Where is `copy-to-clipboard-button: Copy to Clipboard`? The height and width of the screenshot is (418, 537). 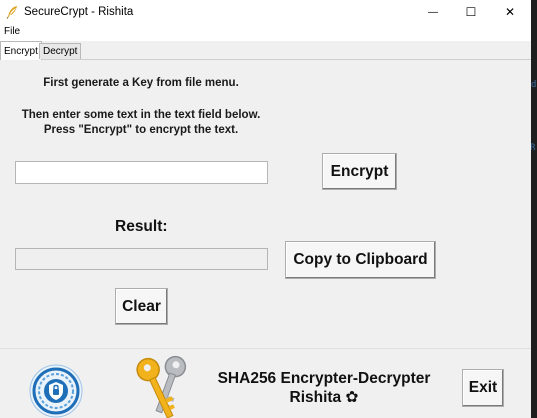 copy-to-clipboard-button: Copy to Clipboard is located at coordinates (360, 260).